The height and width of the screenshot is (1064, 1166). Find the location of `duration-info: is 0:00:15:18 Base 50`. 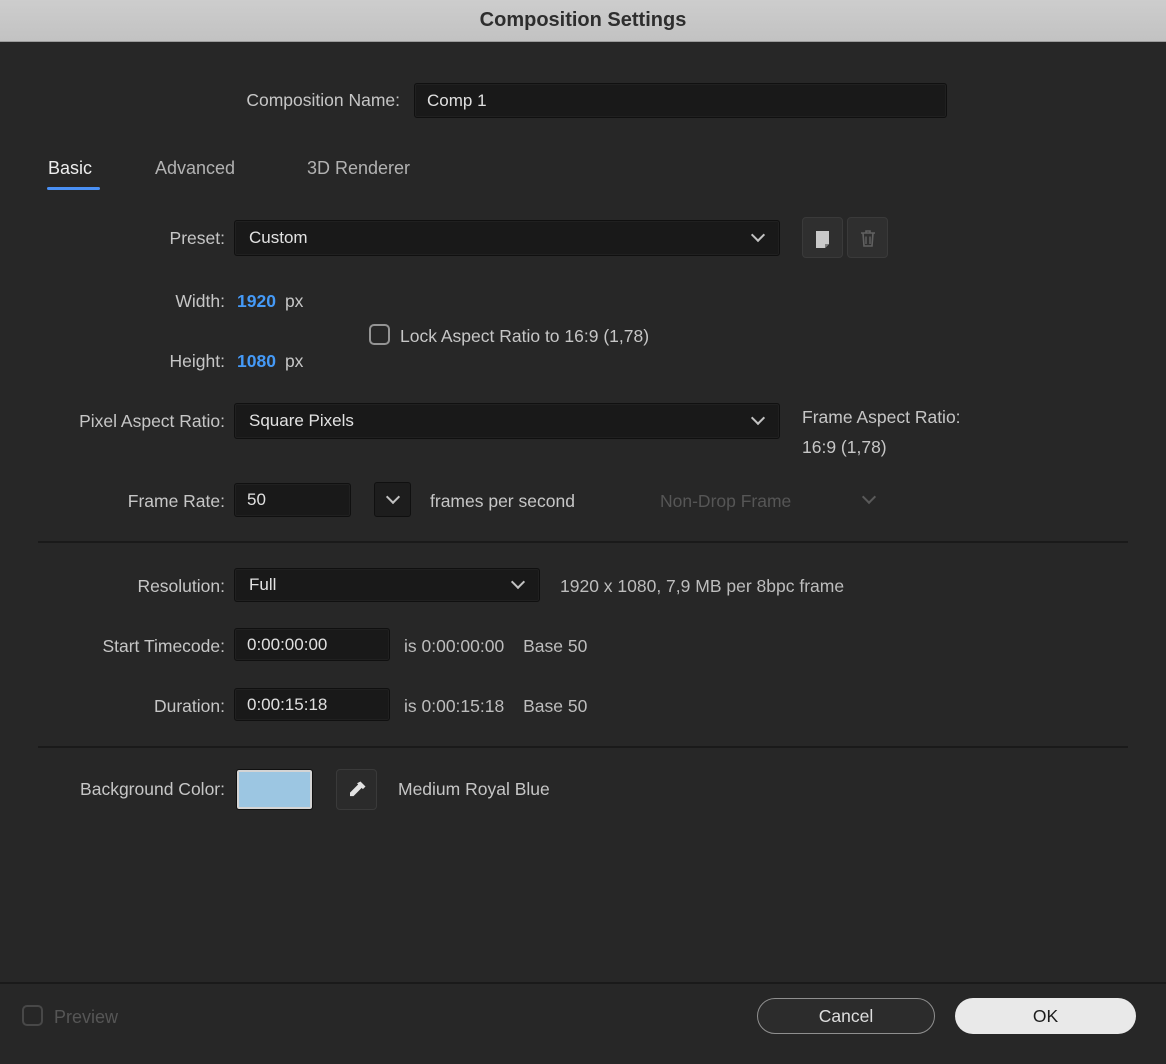

duration-info: is 0:00:15:18 Base 50 is located at coordinates (495, 706).